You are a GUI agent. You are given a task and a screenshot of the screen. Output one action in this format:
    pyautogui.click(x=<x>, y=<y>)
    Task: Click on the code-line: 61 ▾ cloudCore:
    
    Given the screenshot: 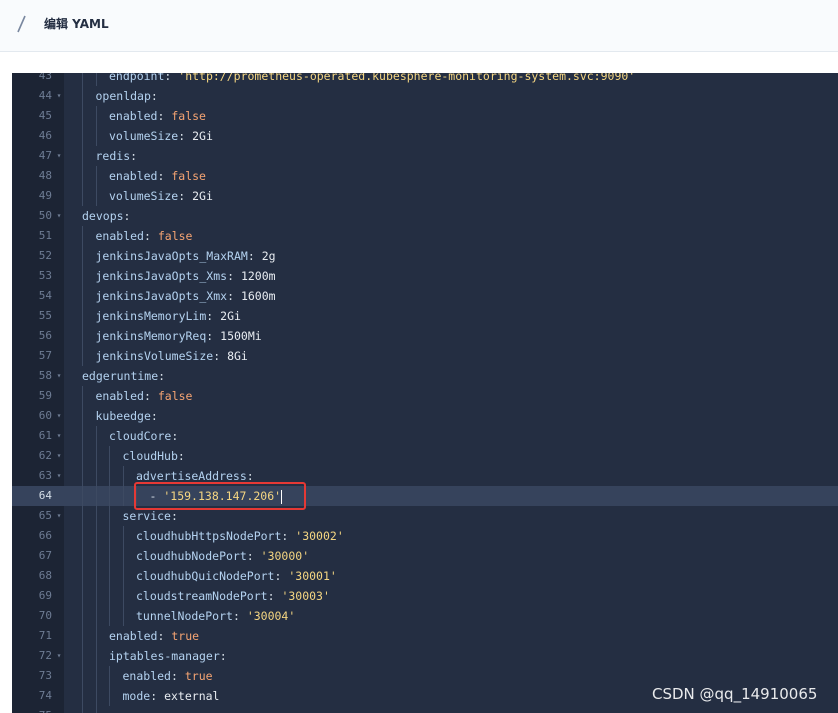 What is the action you would take?
    pyautogui.click(x=425, y=436)
    